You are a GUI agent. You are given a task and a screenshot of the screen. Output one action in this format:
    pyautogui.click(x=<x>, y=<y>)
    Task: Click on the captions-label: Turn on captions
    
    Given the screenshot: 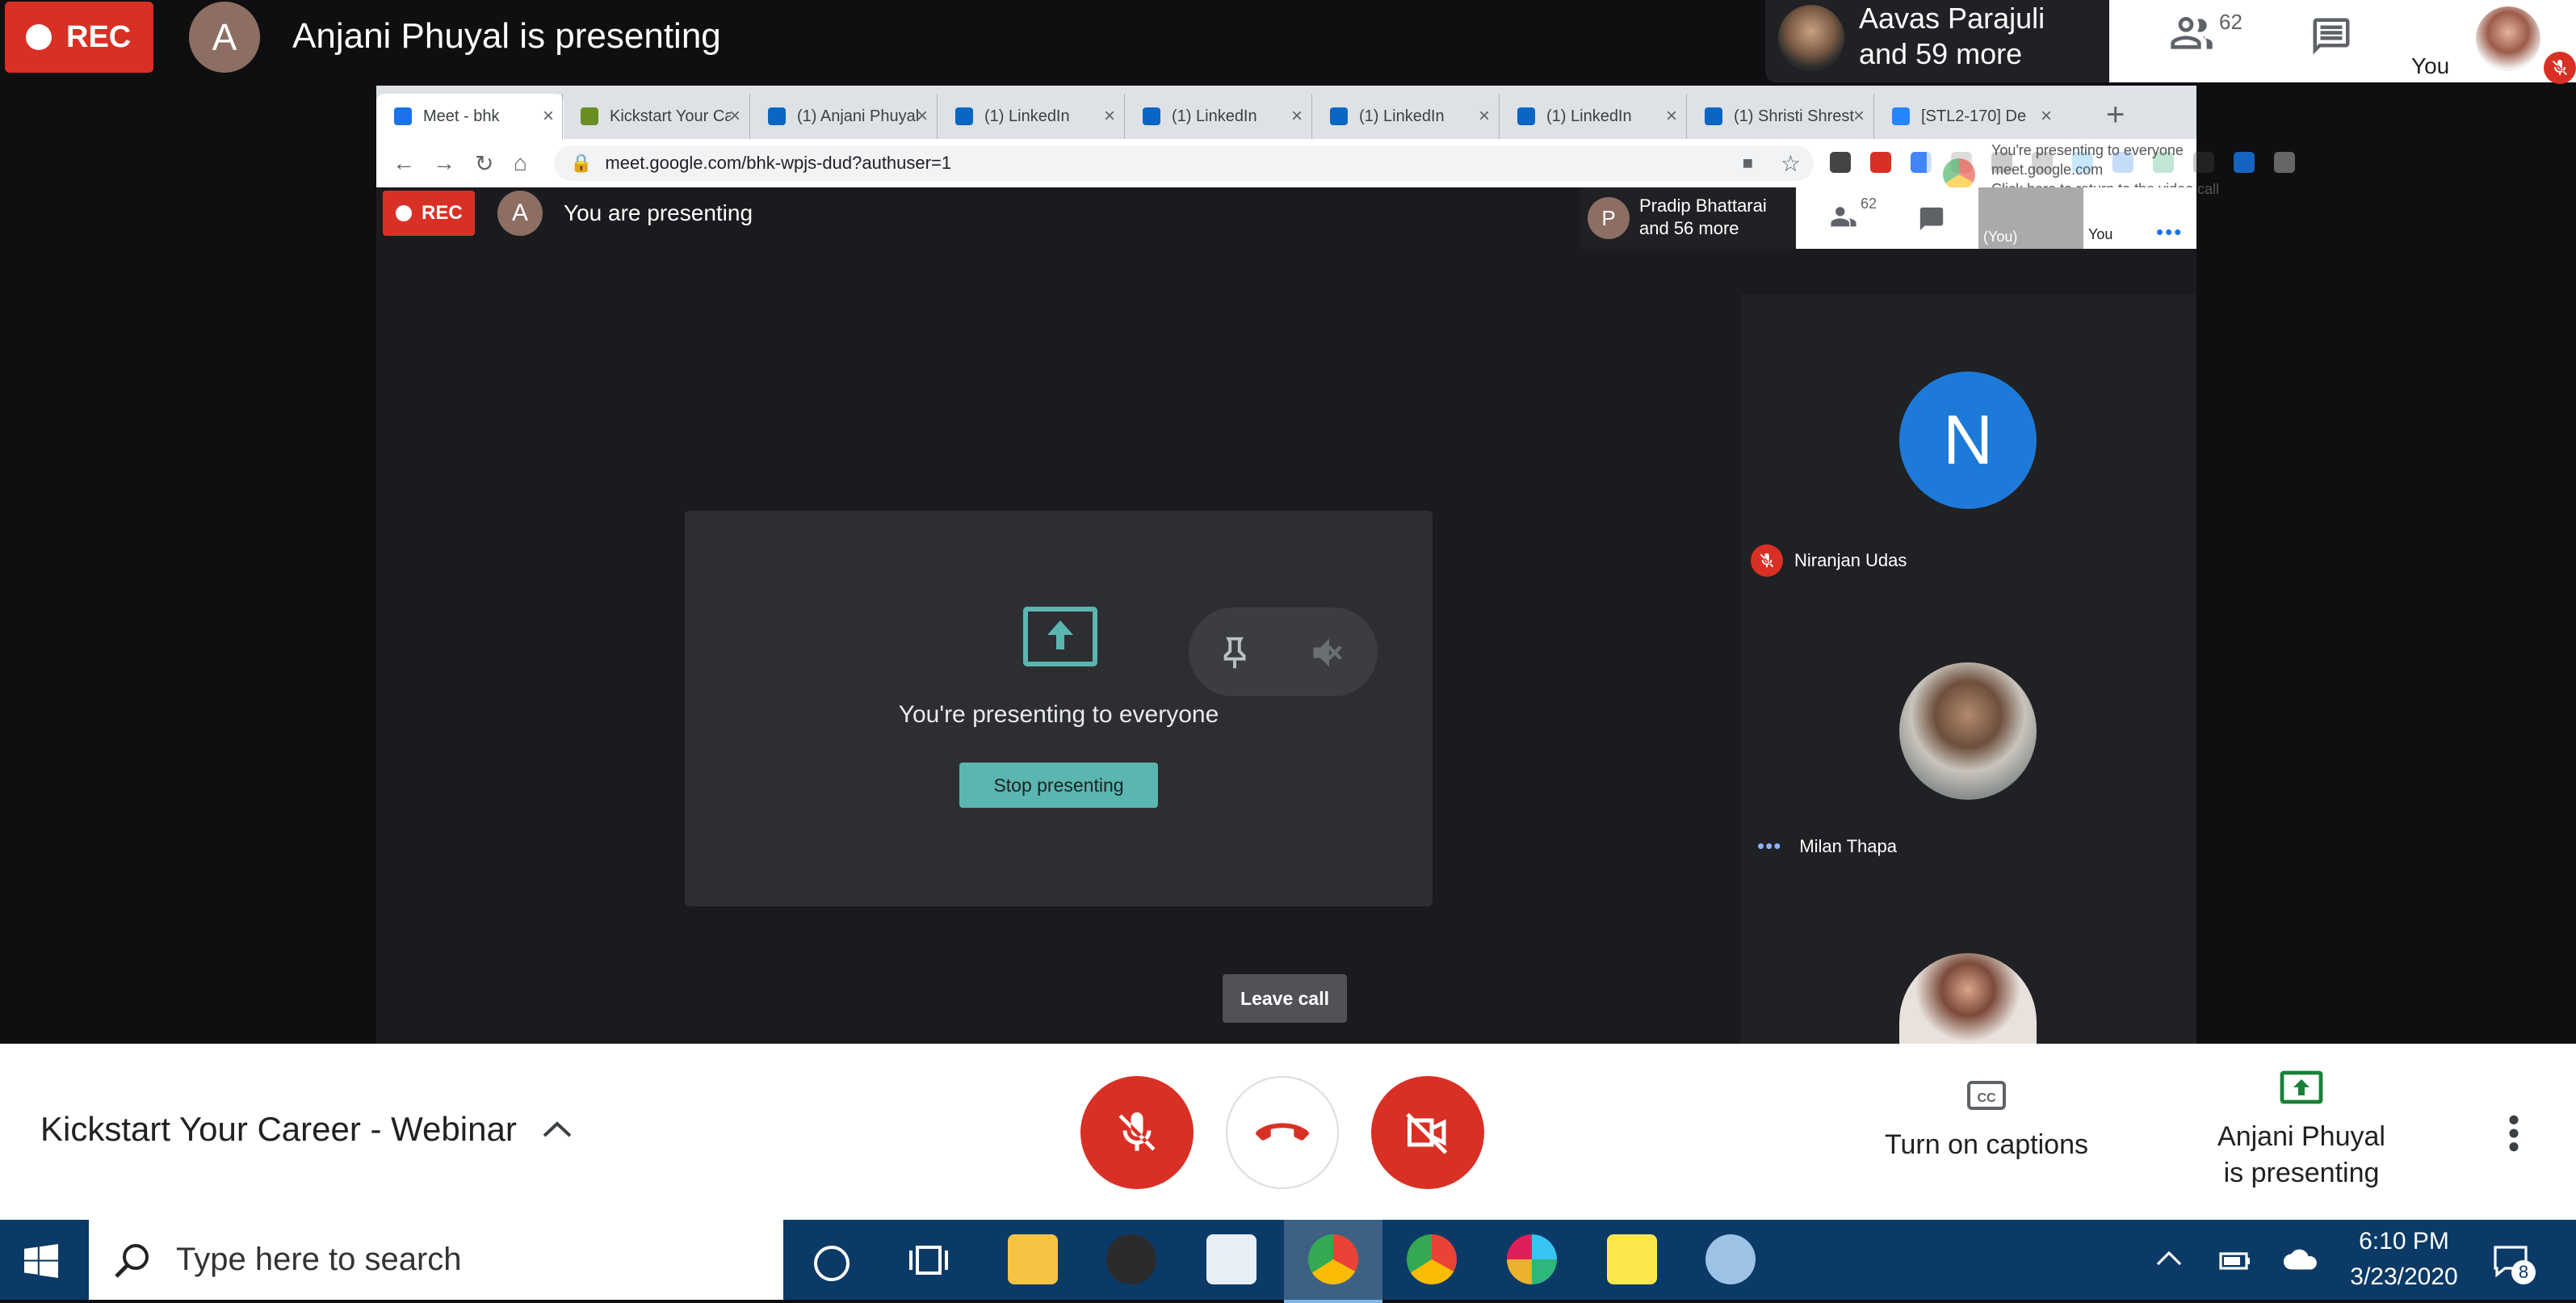 What is the action you would take?
    pyautogui.click(x=1986, y=1144)
    